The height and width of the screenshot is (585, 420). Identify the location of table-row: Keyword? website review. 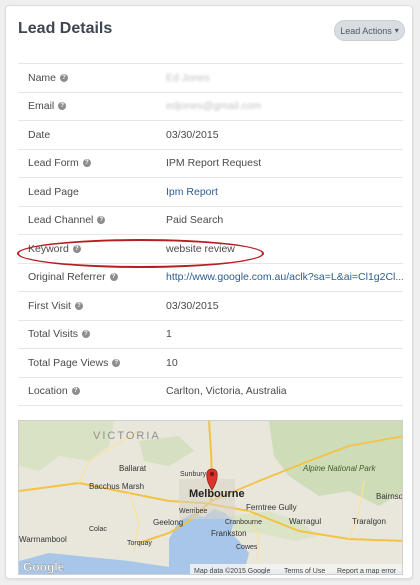
(210, 249).